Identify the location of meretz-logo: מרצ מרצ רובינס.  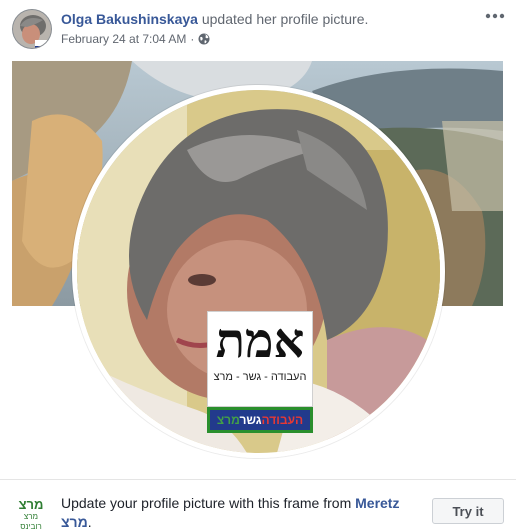
(31, 514).